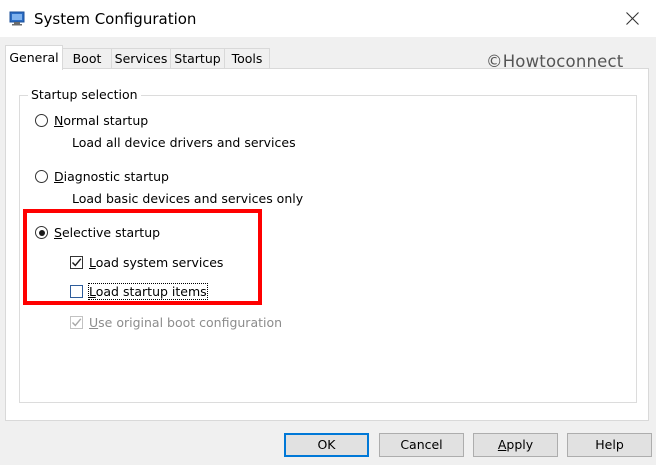 This screenshot has height=465, width=656. I want to click on window-title: System Configuration, so click(115, 19).